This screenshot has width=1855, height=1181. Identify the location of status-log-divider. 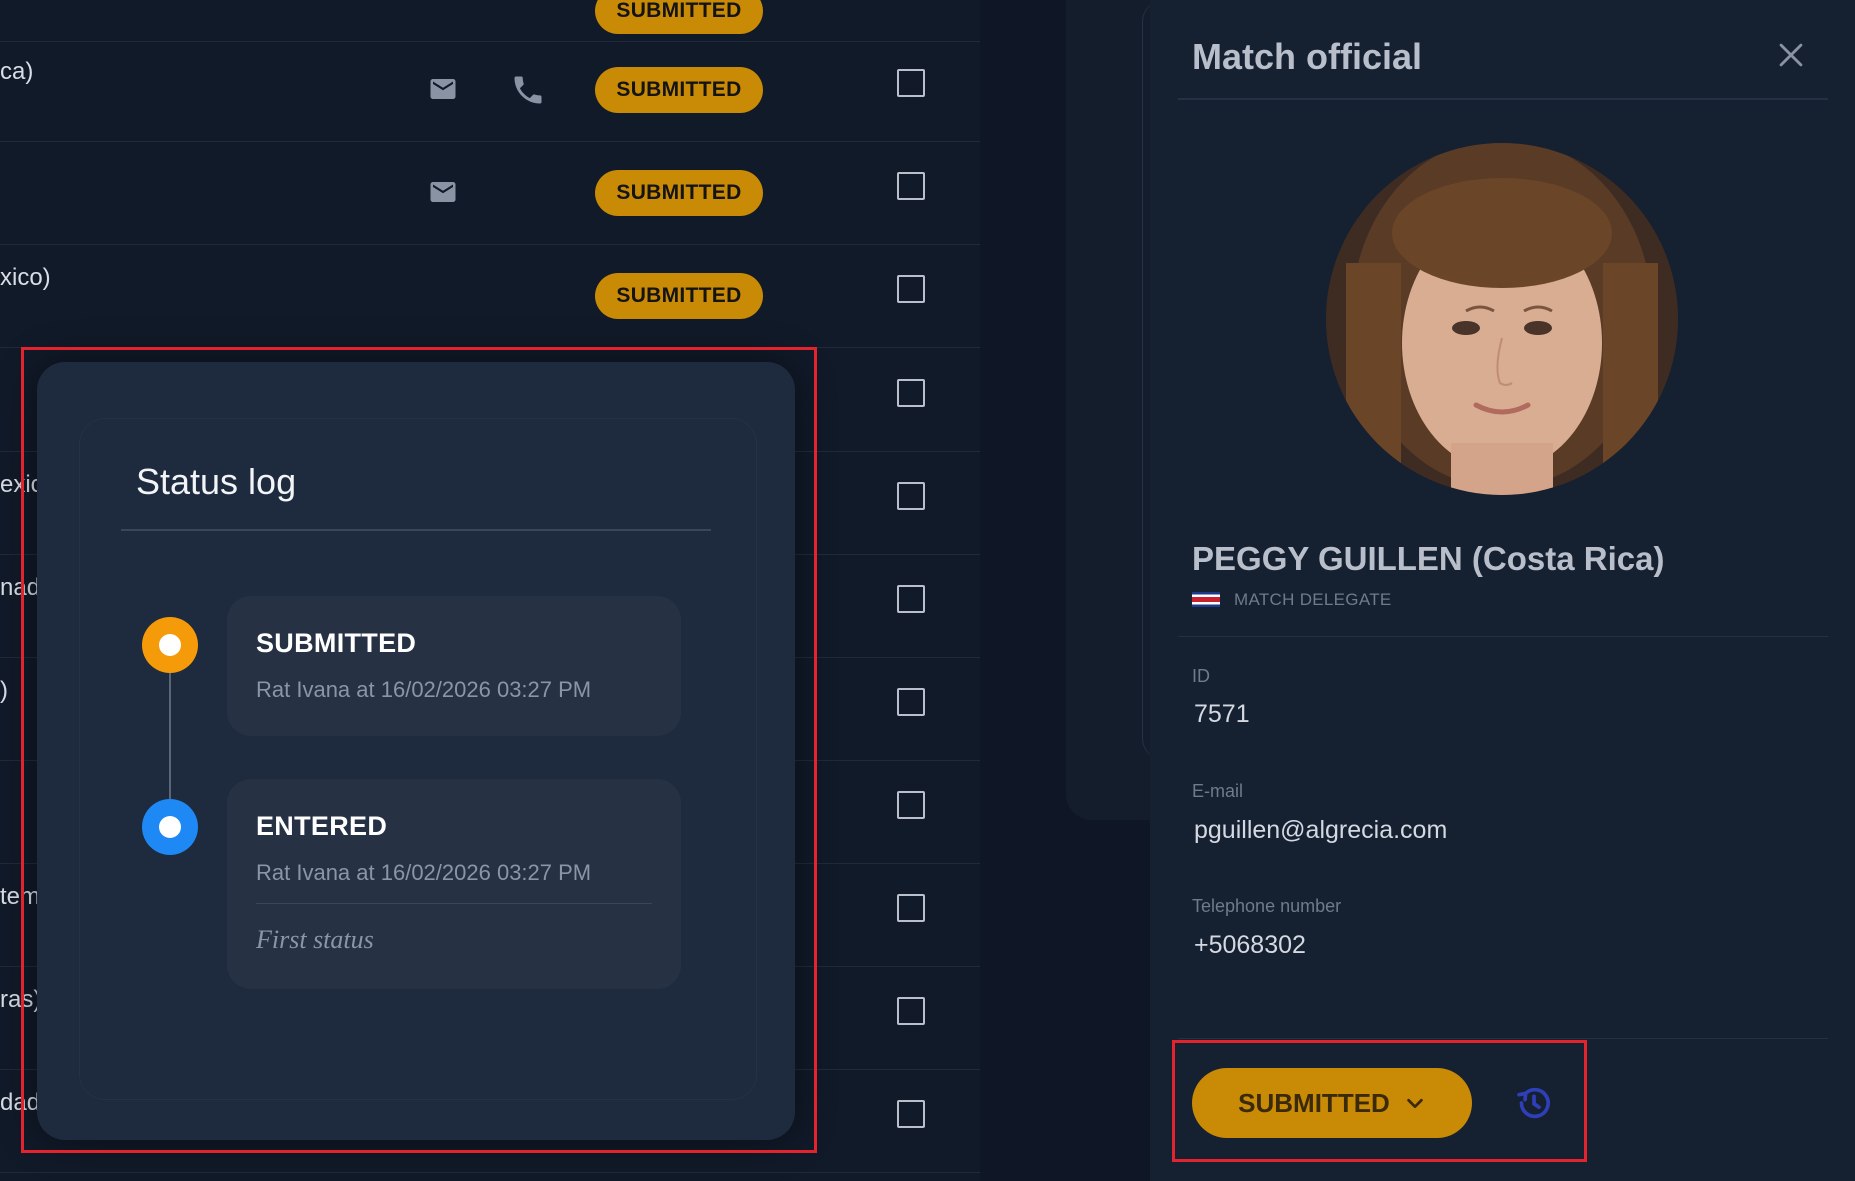
(416, 530).